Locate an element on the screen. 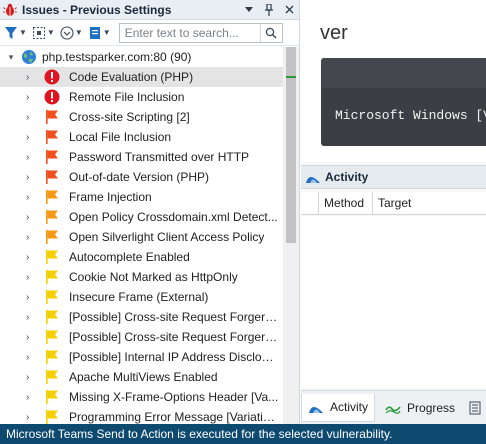 The height and width of the screenshot is (444, 486). tree-item-label: Code Evaluation (PHP) is located at coordinates (131, 77).